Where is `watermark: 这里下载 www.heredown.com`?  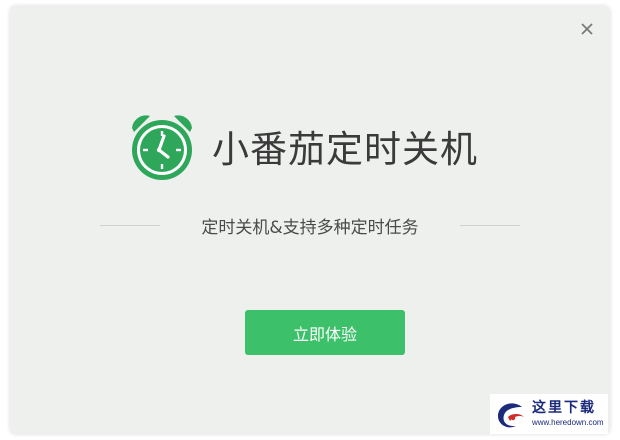 watermark: 这里下载 www.heredown.com is located at coordinates (549, 414).